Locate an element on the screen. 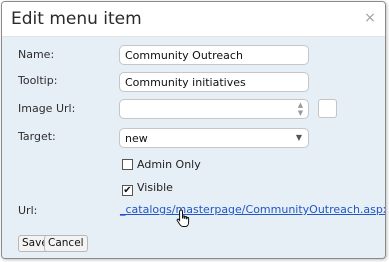 This screenshot has height=262, width=389. hand-pointer-icon is located at coordinates (183, 218).